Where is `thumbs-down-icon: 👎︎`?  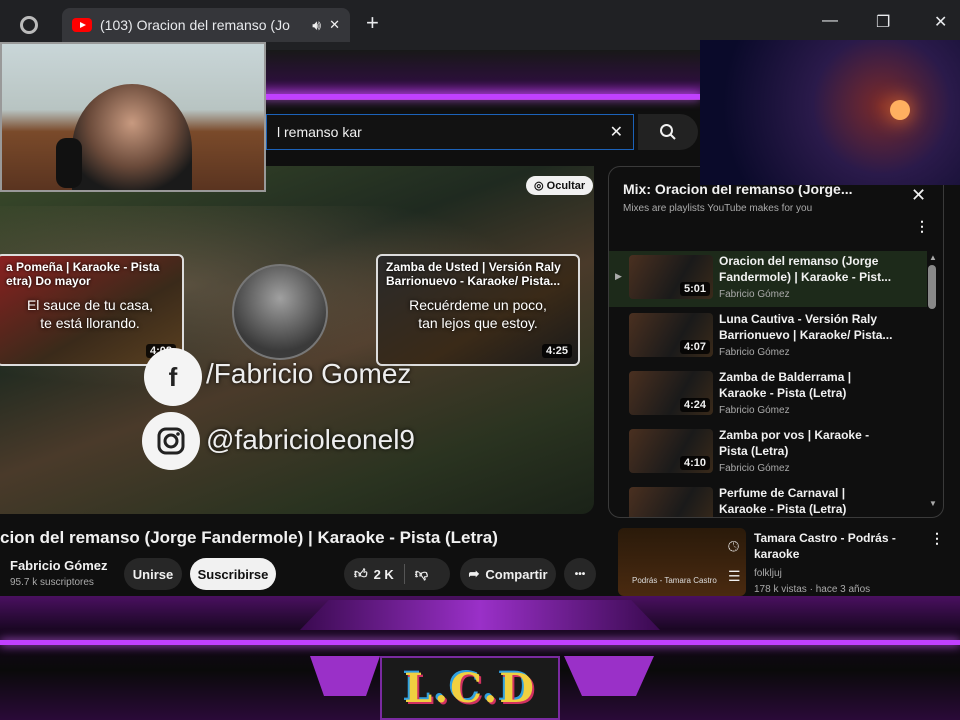
thumbs-down-icon: 👎︎ is located at coordinates (421, 574).